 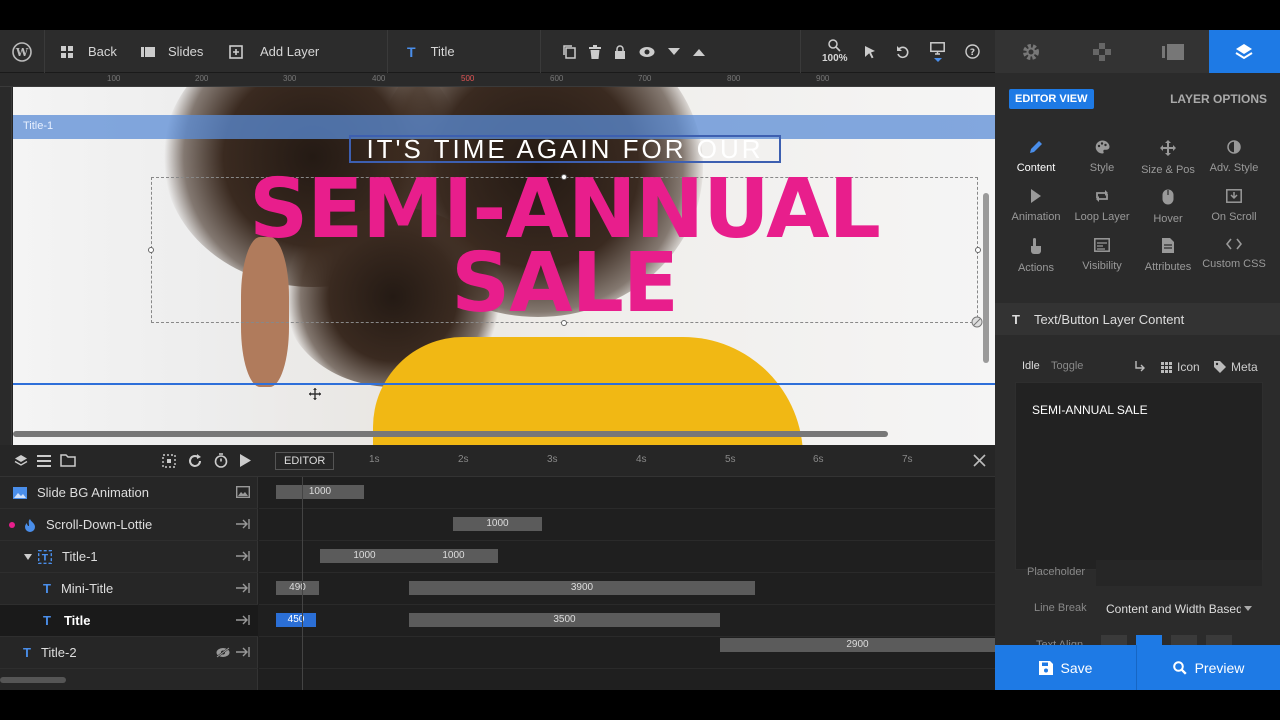 What do you see at coordinates (77, 620) in the screenshot?
I see `layer-name: Title` at bounding box center [77, 620].